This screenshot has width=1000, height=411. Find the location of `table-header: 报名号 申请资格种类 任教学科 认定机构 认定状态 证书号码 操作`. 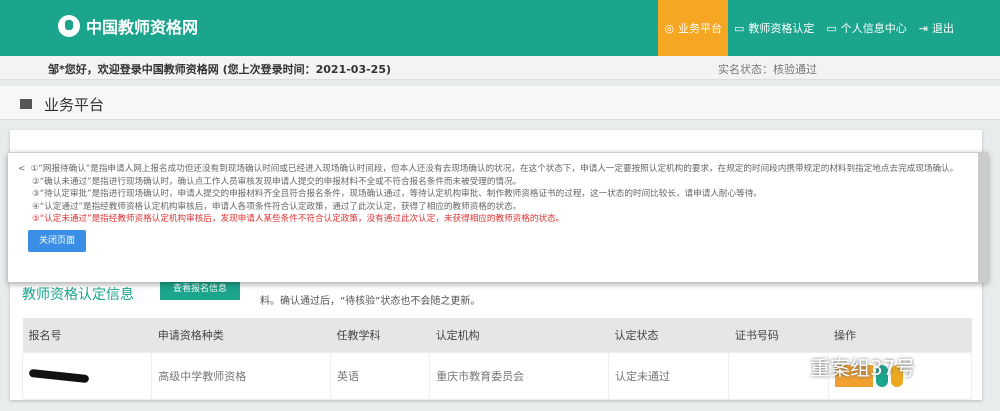

table-header: 报名号 申请资格种类 任教学科 认定机构 认定状态 证书号码 操作 is located at coordinates (497, 335).